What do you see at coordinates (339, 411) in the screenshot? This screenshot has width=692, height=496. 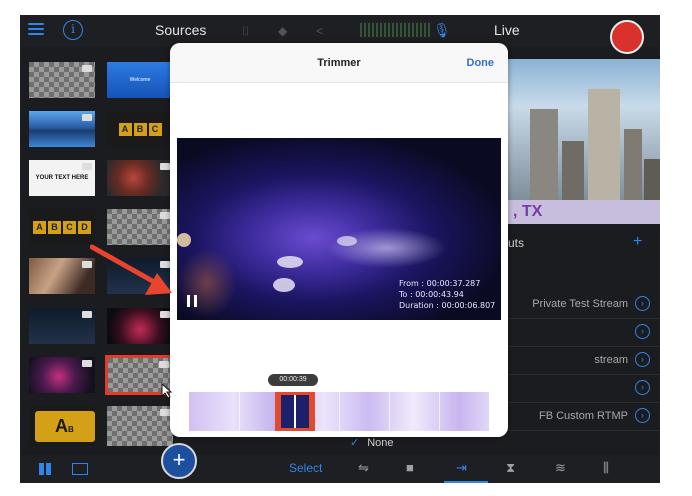 I see `filmstrip` at bounding box center [339, 411].